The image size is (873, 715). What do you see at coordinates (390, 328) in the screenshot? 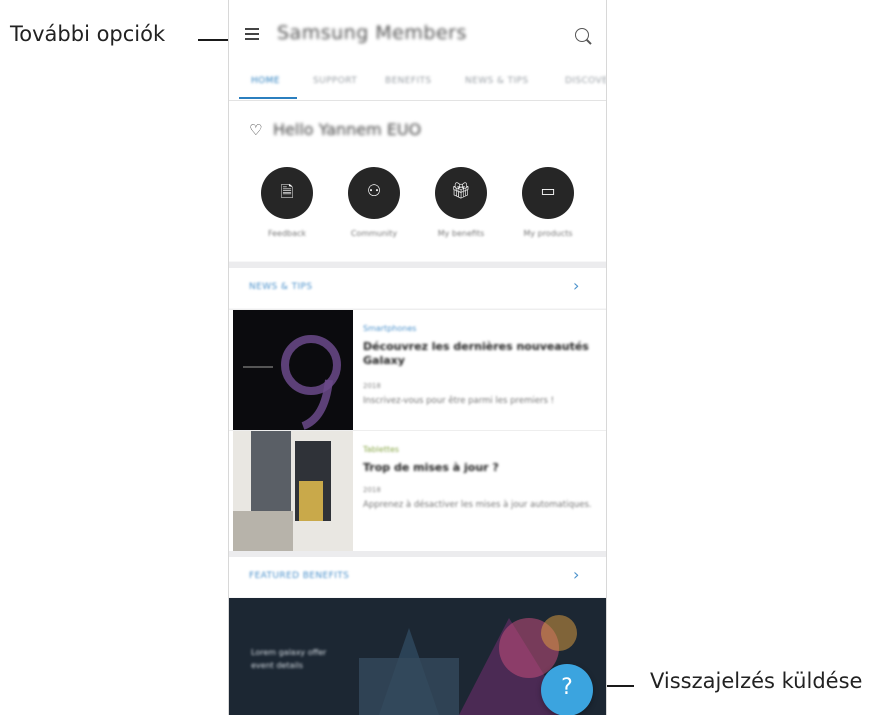
I see `article-category: Smartphones` at bounding box center [390, 328].